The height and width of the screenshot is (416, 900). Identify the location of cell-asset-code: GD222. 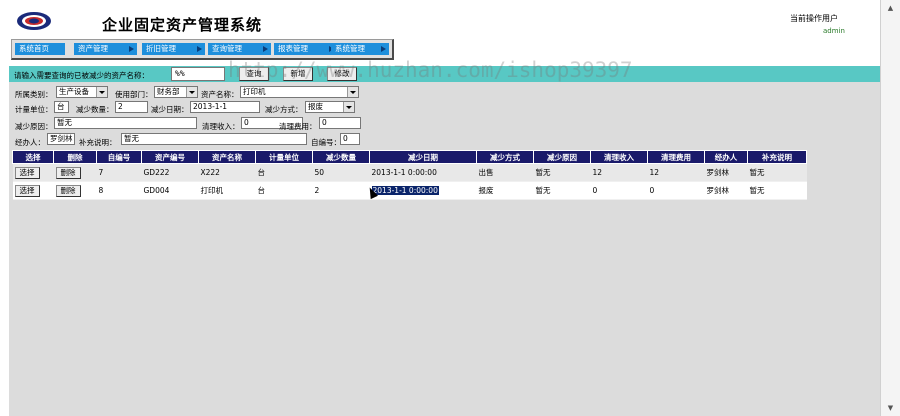
(170, 172).